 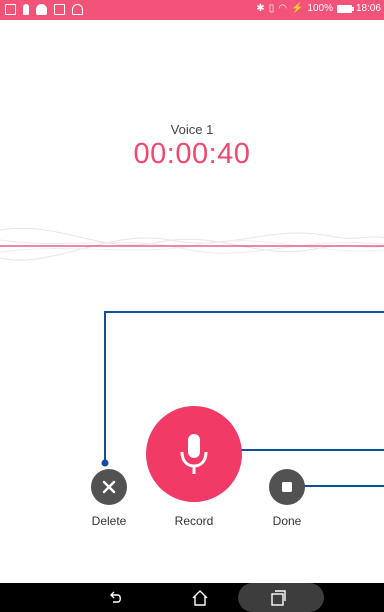 I want to click on gallery-notification-icon, so click(x=10, y=9).